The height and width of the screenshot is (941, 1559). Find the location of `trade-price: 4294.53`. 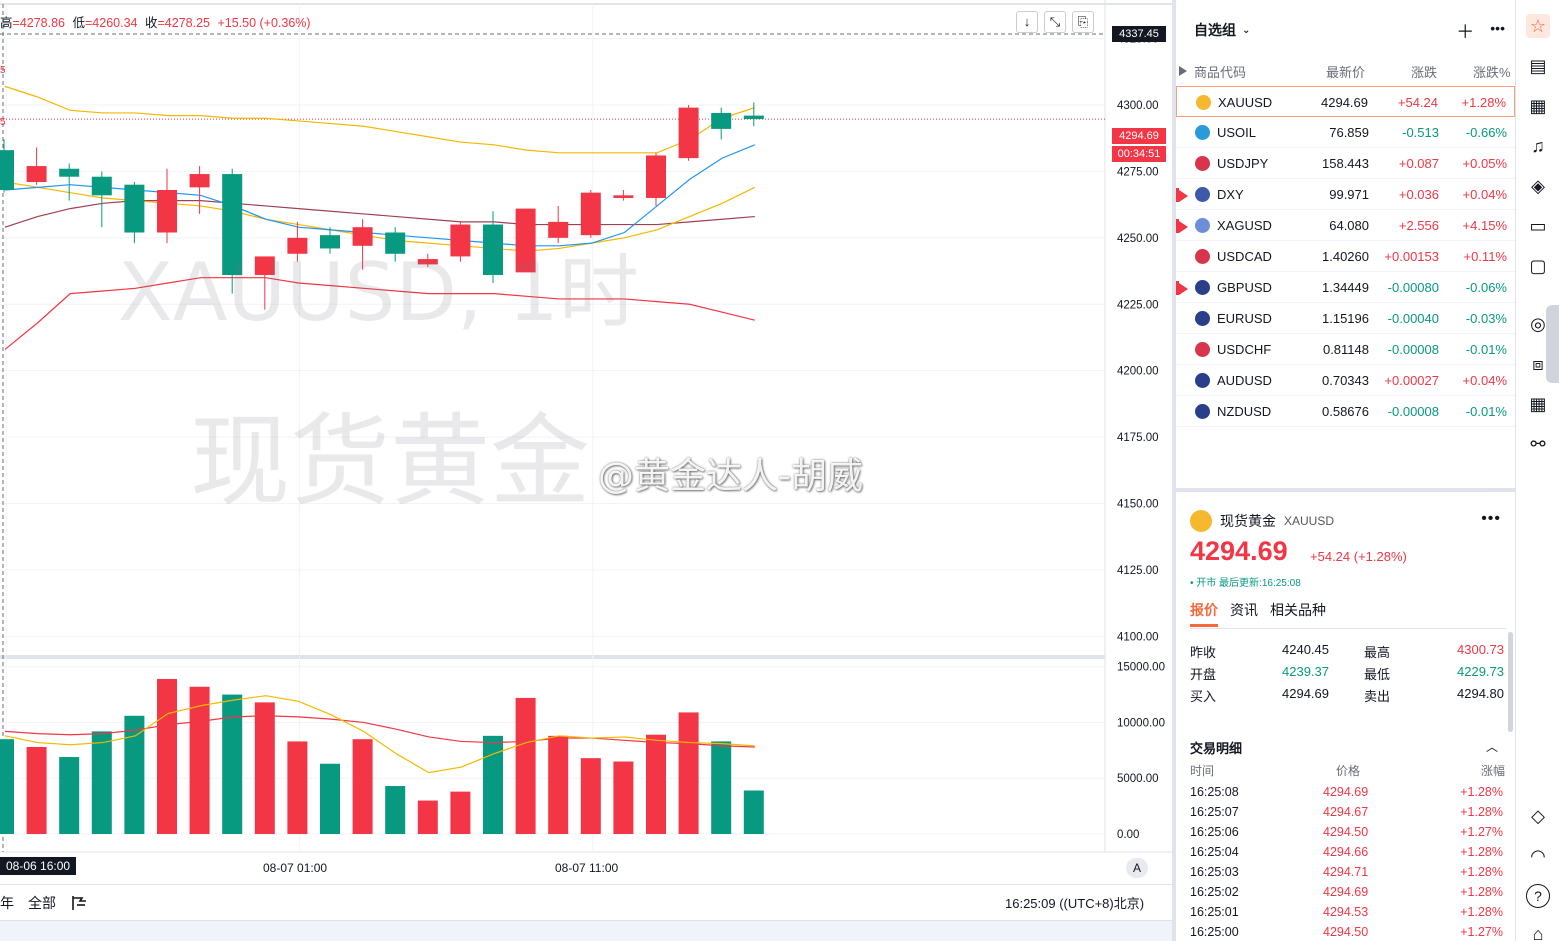

trade-price: 4294.53 is located at coordinates (1346, 912).